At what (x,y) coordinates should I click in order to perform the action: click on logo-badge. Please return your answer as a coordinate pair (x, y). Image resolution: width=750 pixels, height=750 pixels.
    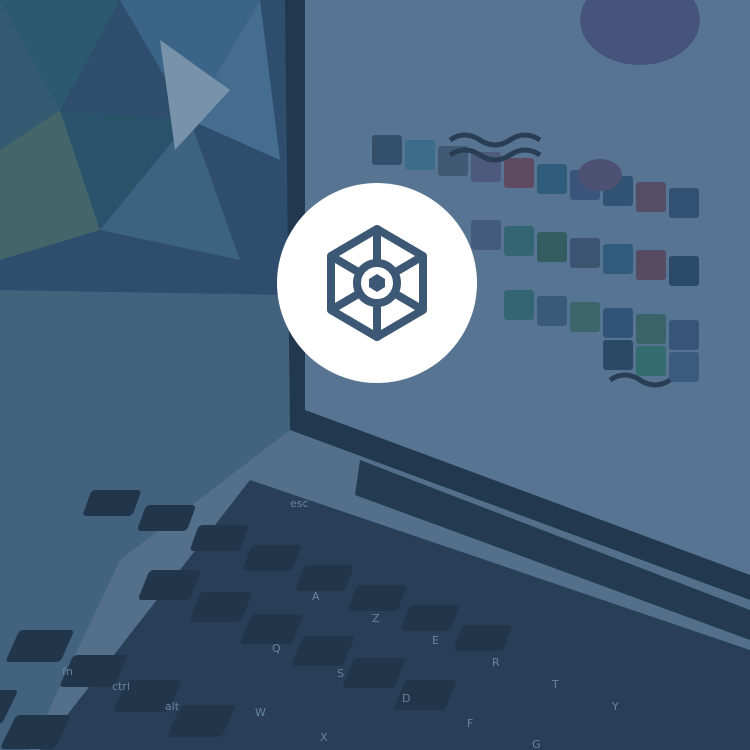
    Looking at the image, I should click on (377, 283).